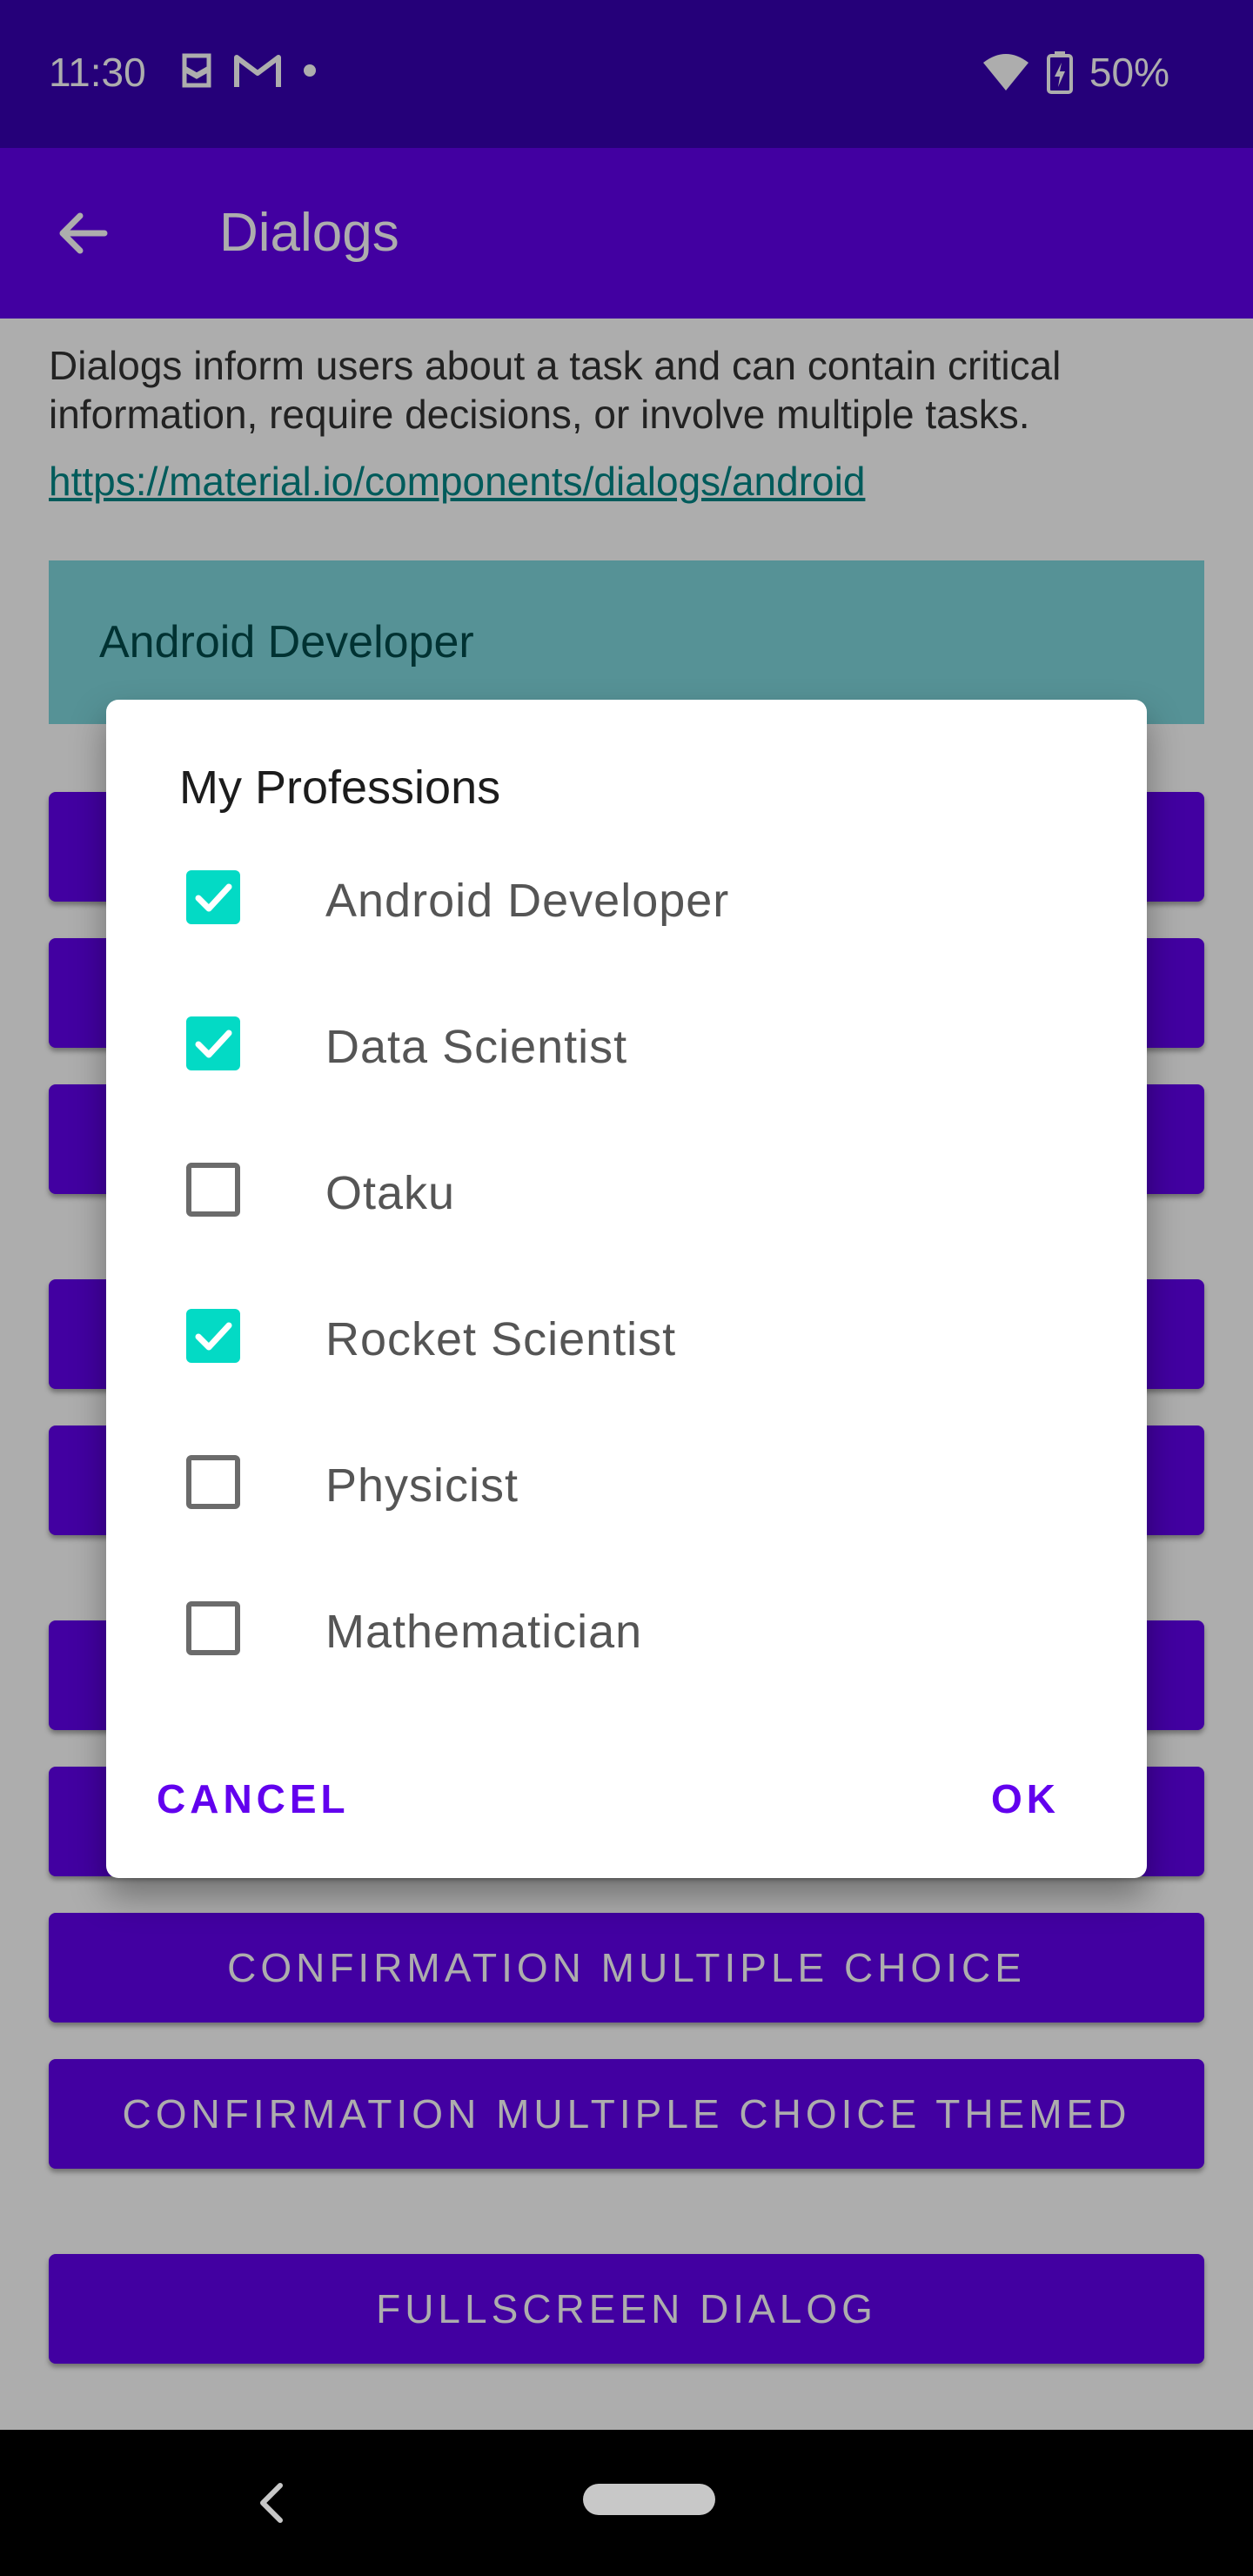 The height and width of the screenshot is (2576, 1253). I want to click on navigation-bar, so click(626, 2503).